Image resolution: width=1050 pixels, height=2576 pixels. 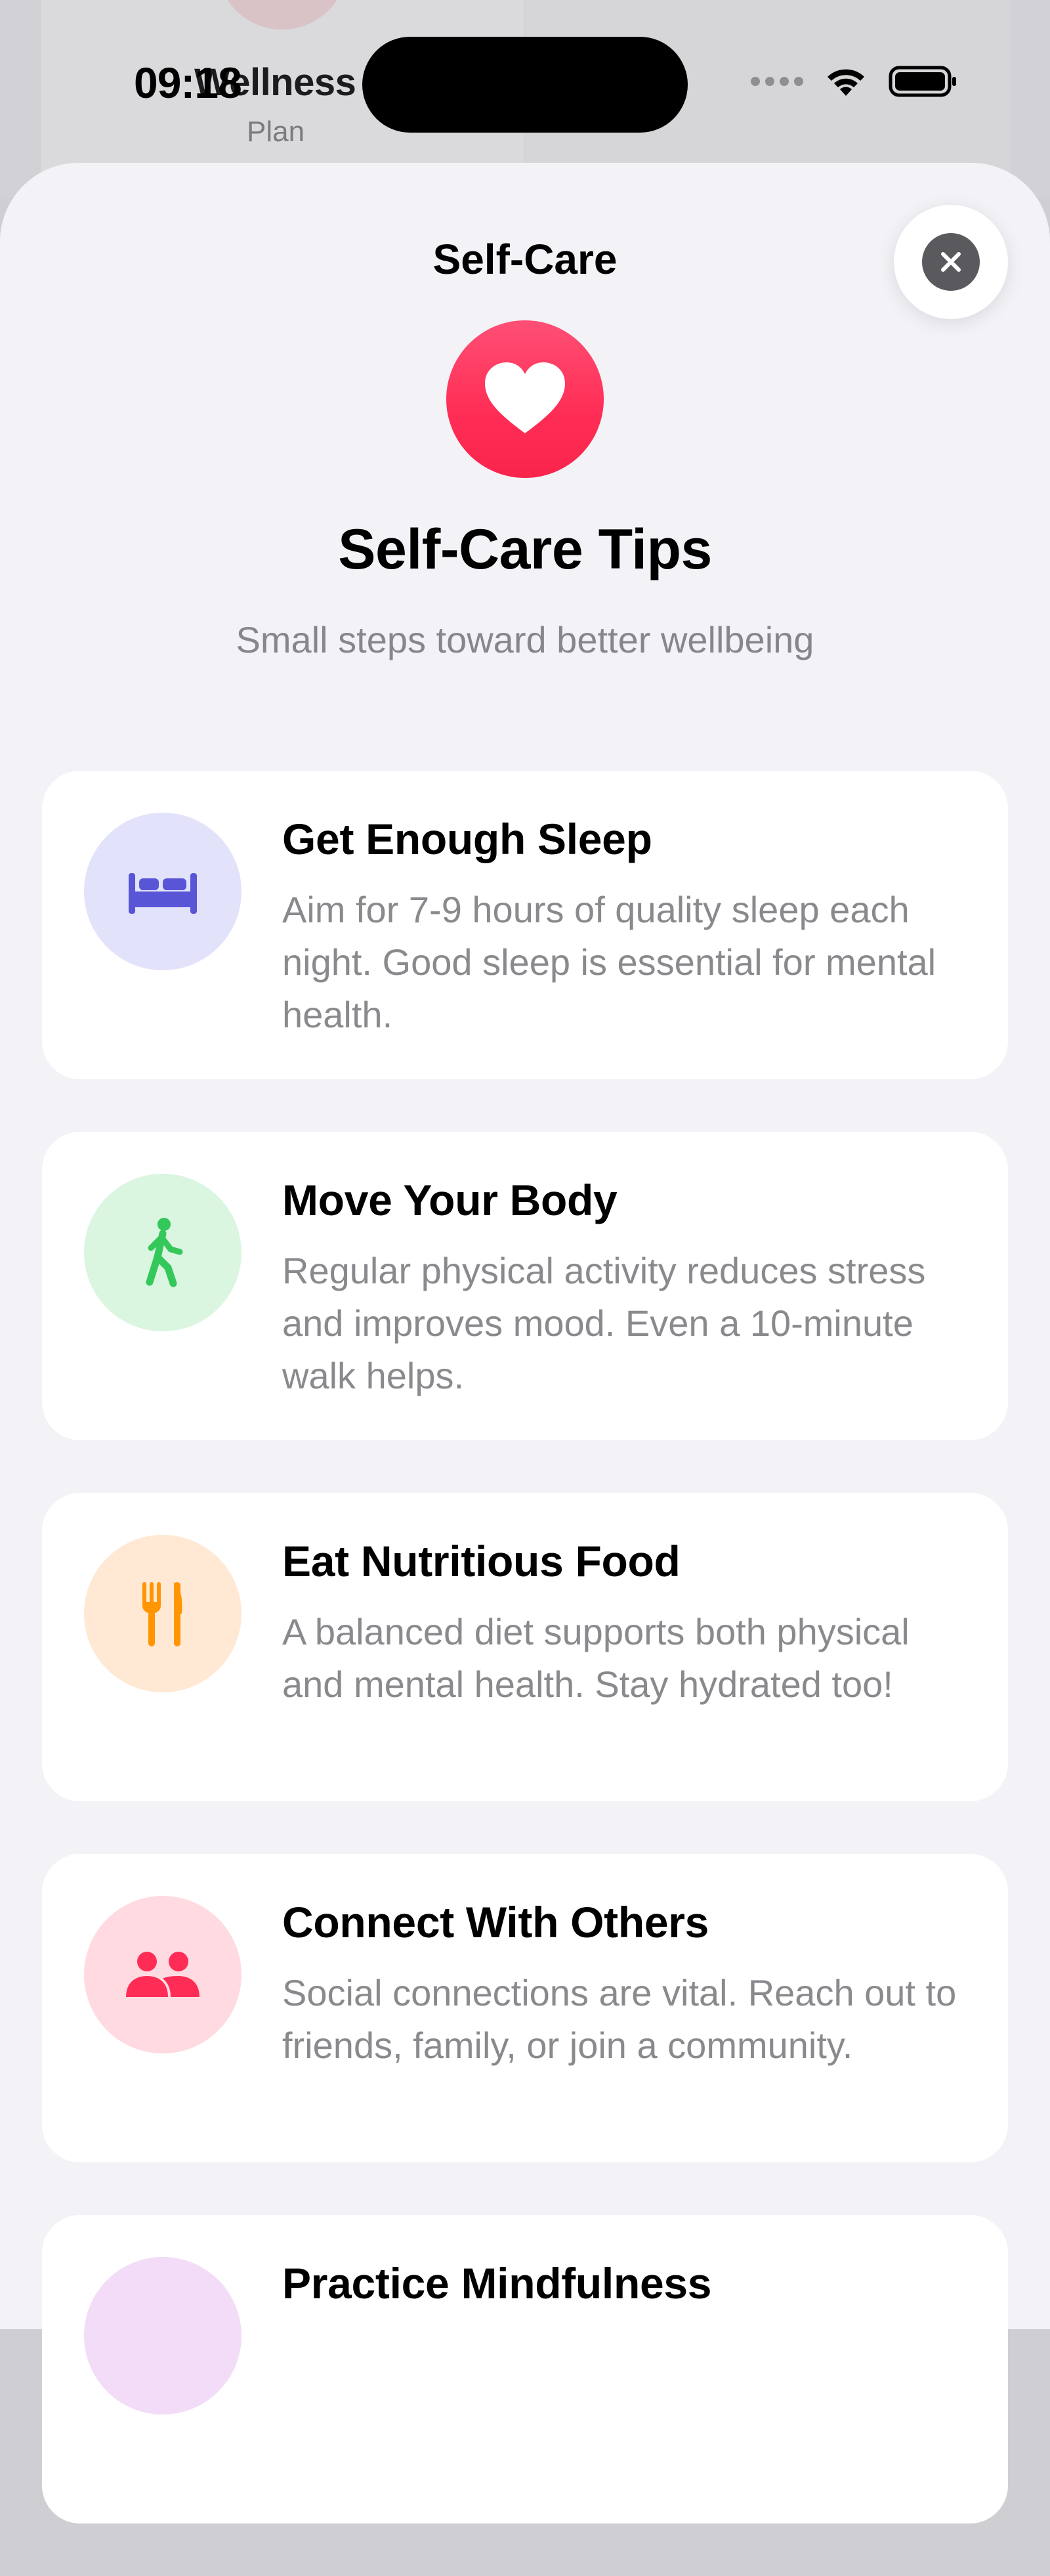 I want to click on sheet-title: Self-Care, so click(x=525, y=259).